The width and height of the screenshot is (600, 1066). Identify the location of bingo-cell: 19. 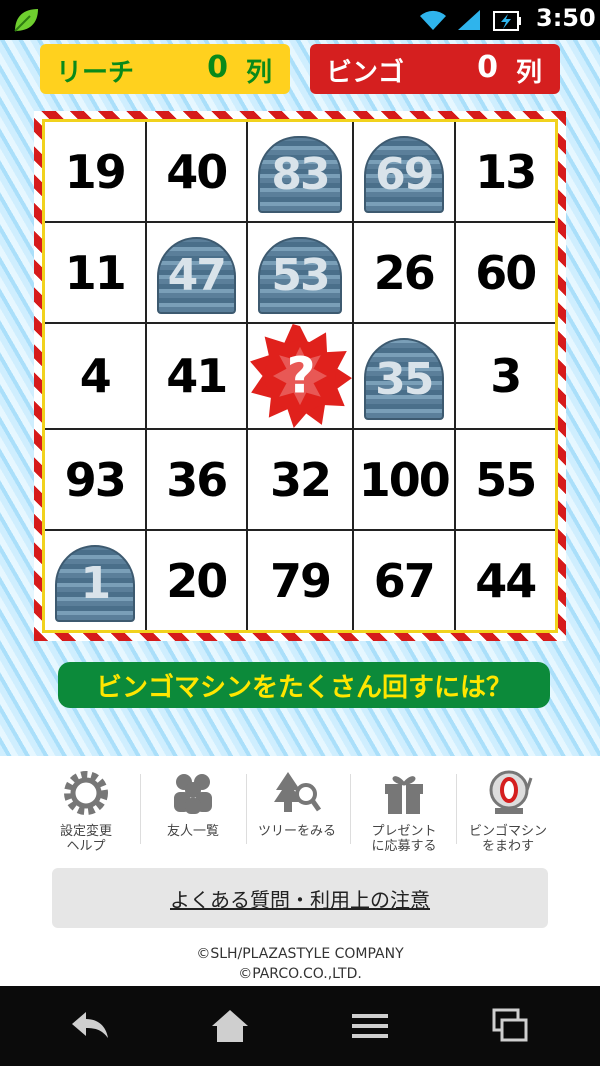
(95, 171).